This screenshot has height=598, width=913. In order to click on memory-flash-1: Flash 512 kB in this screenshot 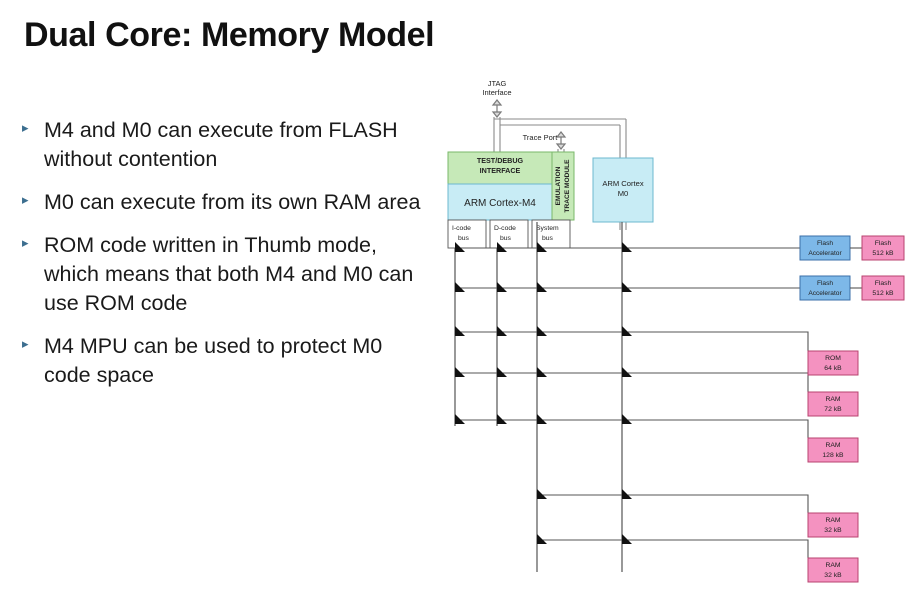, I will do `click(883, 248)`.